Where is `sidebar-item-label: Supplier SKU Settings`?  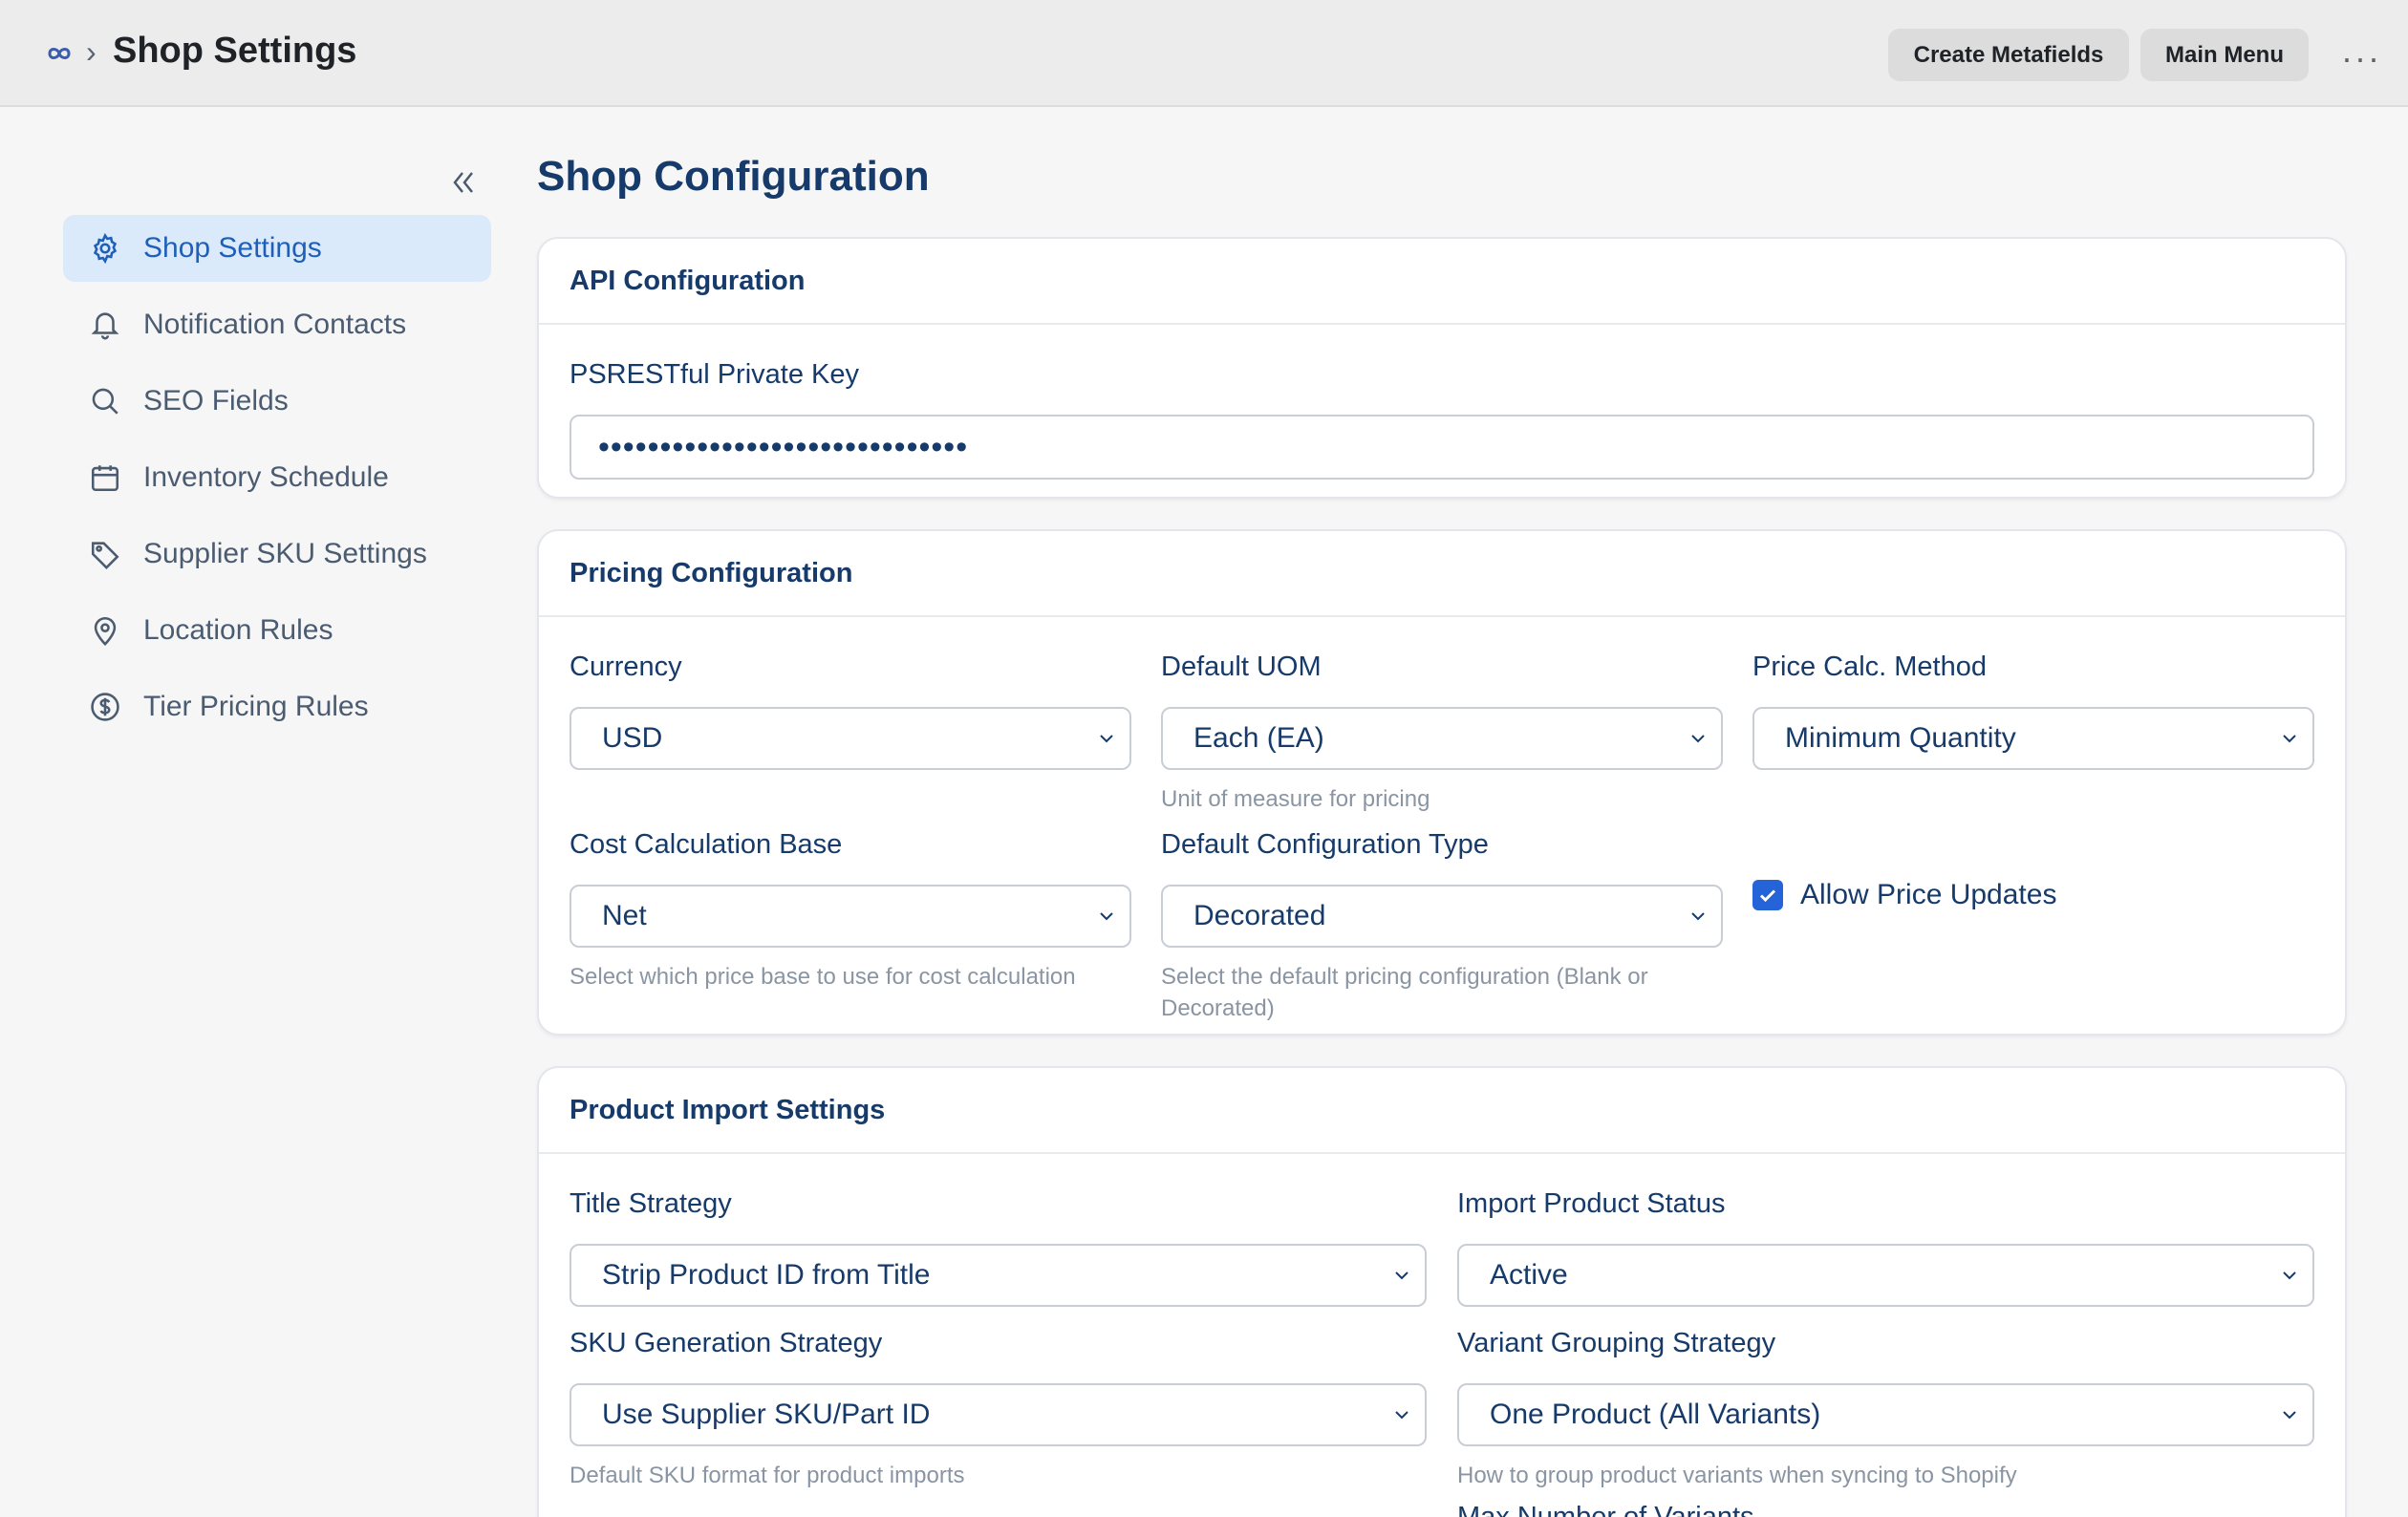
sidebar-item-label: Supplier SKU Settings is located at coordinates (285, 553).